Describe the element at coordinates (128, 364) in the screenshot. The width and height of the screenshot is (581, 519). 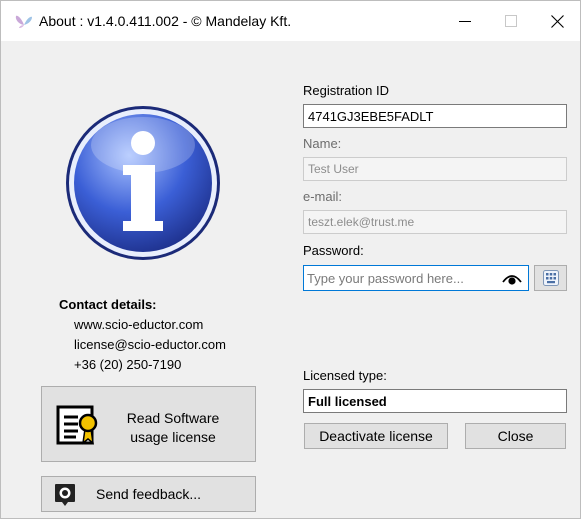
I see `phone-text: +36 (20) 250-7190` at that location.